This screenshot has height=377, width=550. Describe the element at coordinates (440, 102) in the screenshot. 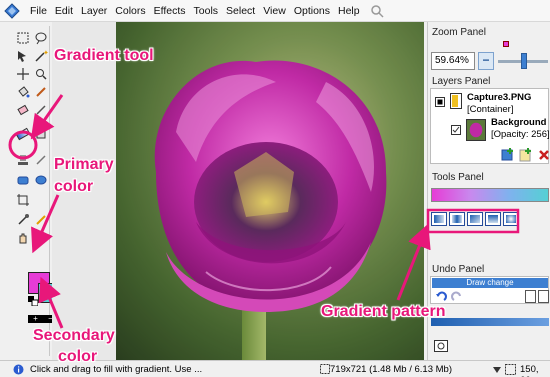

I see `layer-visible-icon` at that location.